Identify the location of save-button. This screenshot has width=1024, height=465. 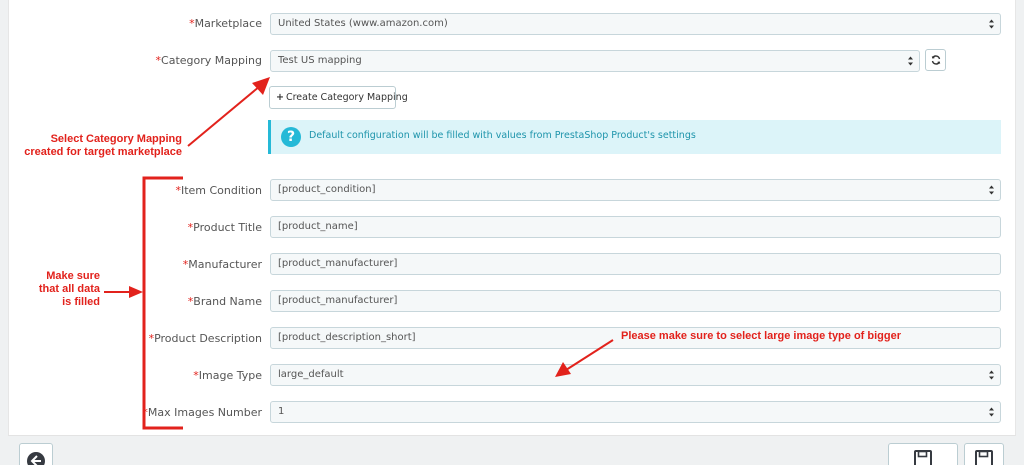
(923, 454).